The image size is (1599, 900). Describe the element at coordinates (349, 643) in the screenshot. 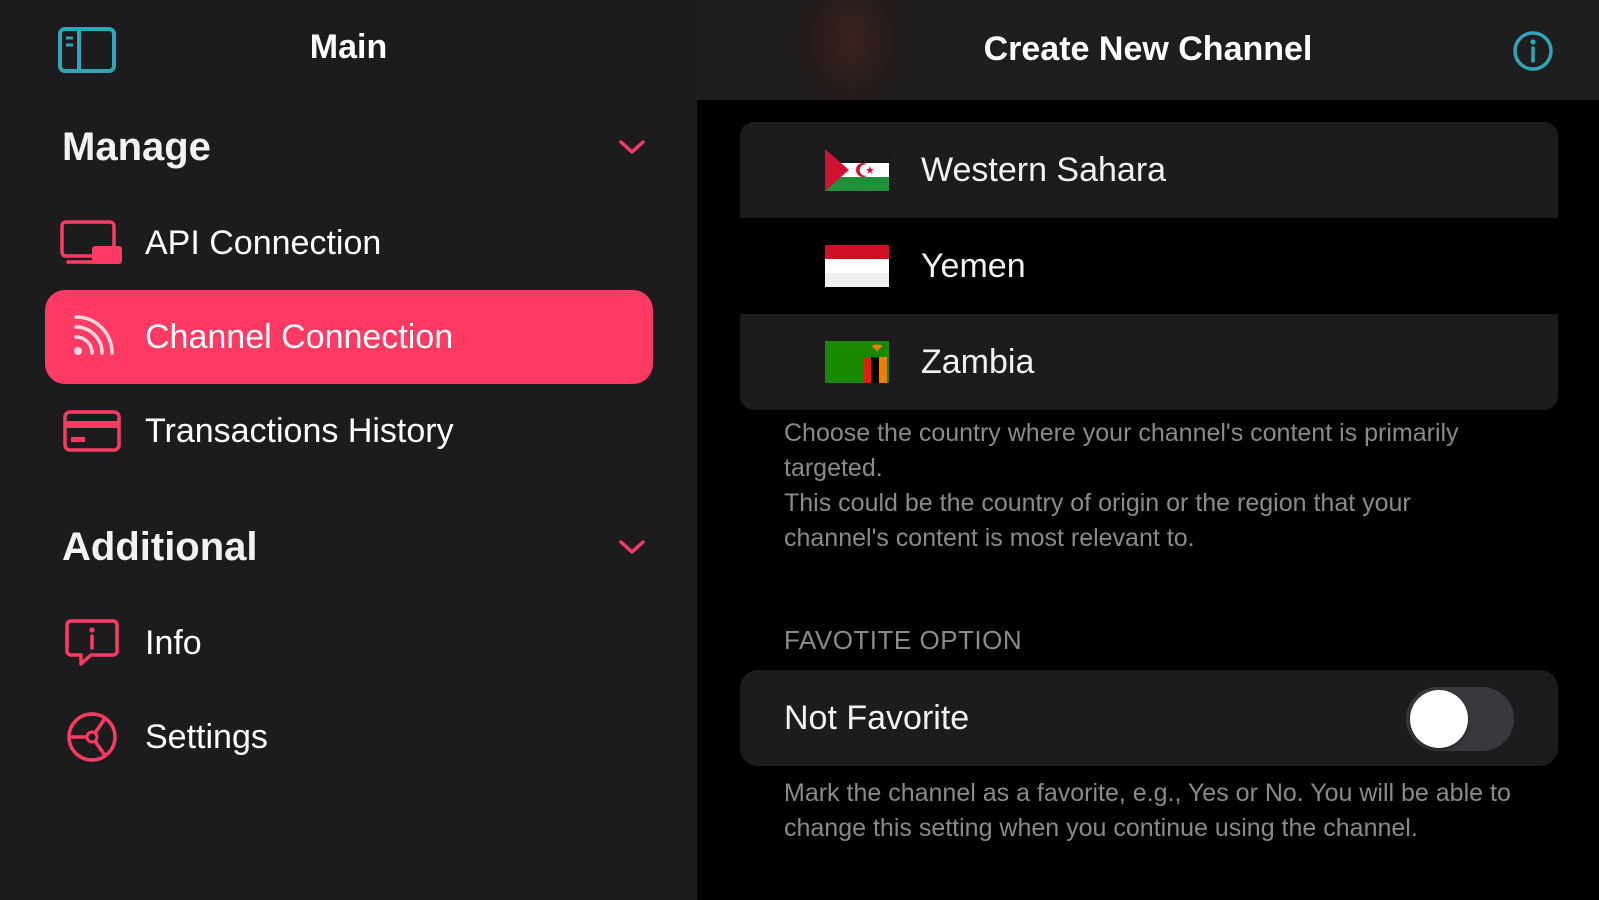

I see `sidebar-item-info: Info` at that location.